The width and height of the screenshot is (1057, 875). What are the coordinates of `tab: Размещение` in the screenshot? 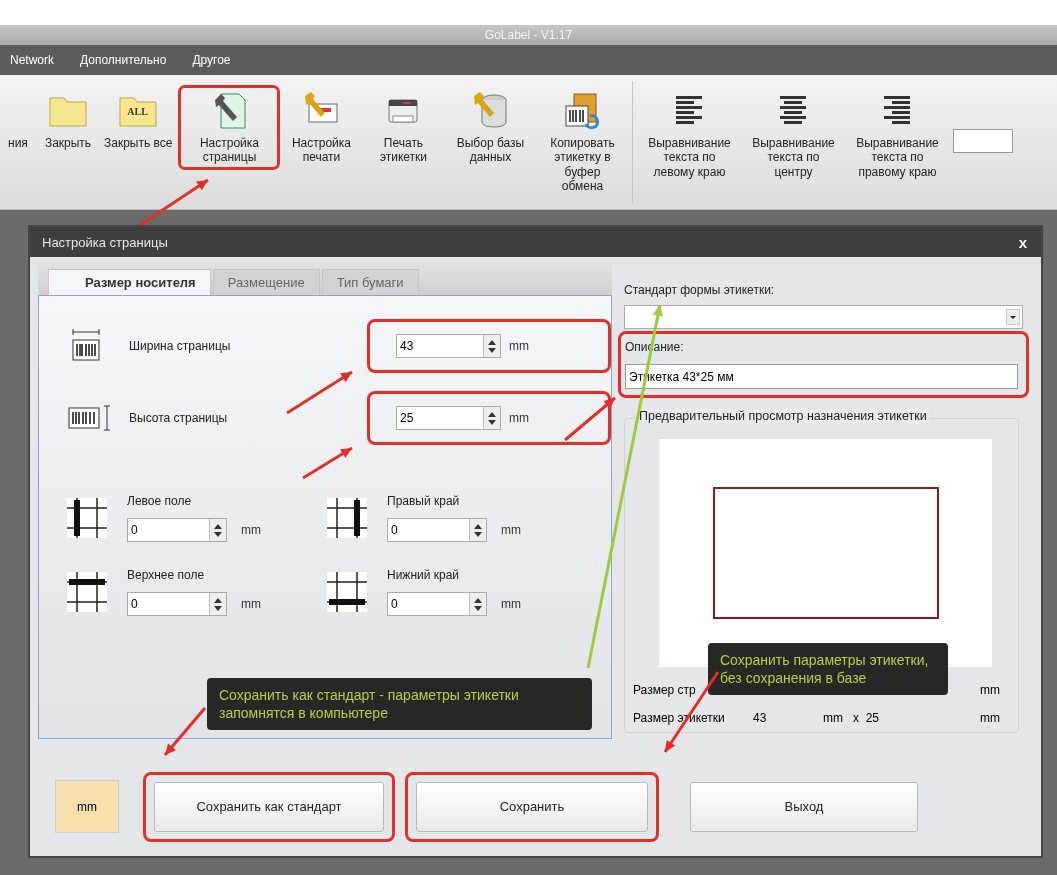 It's located at (266, 282).